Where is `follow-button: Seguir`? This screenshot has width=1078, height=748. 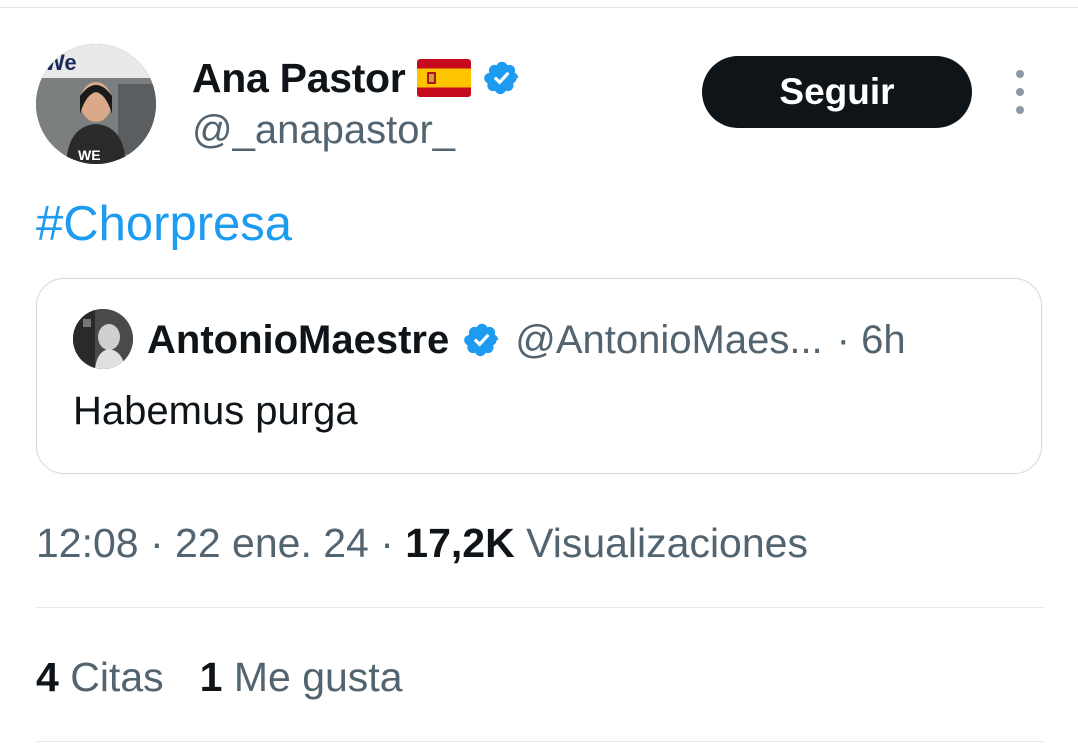
follow-button: Seguir is located at coordinates (837, 92).